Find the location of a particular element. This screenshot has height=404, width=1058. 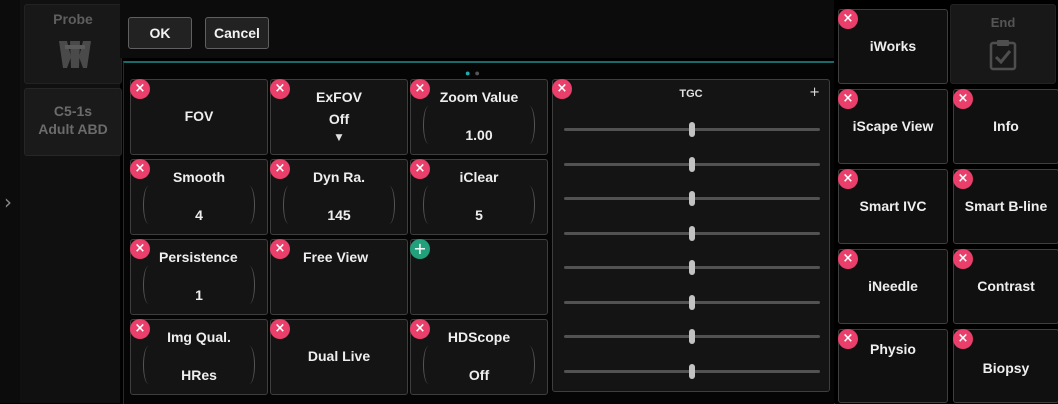

preset-button: C5-1s Adult ABD is located at coordinates (73, 122).